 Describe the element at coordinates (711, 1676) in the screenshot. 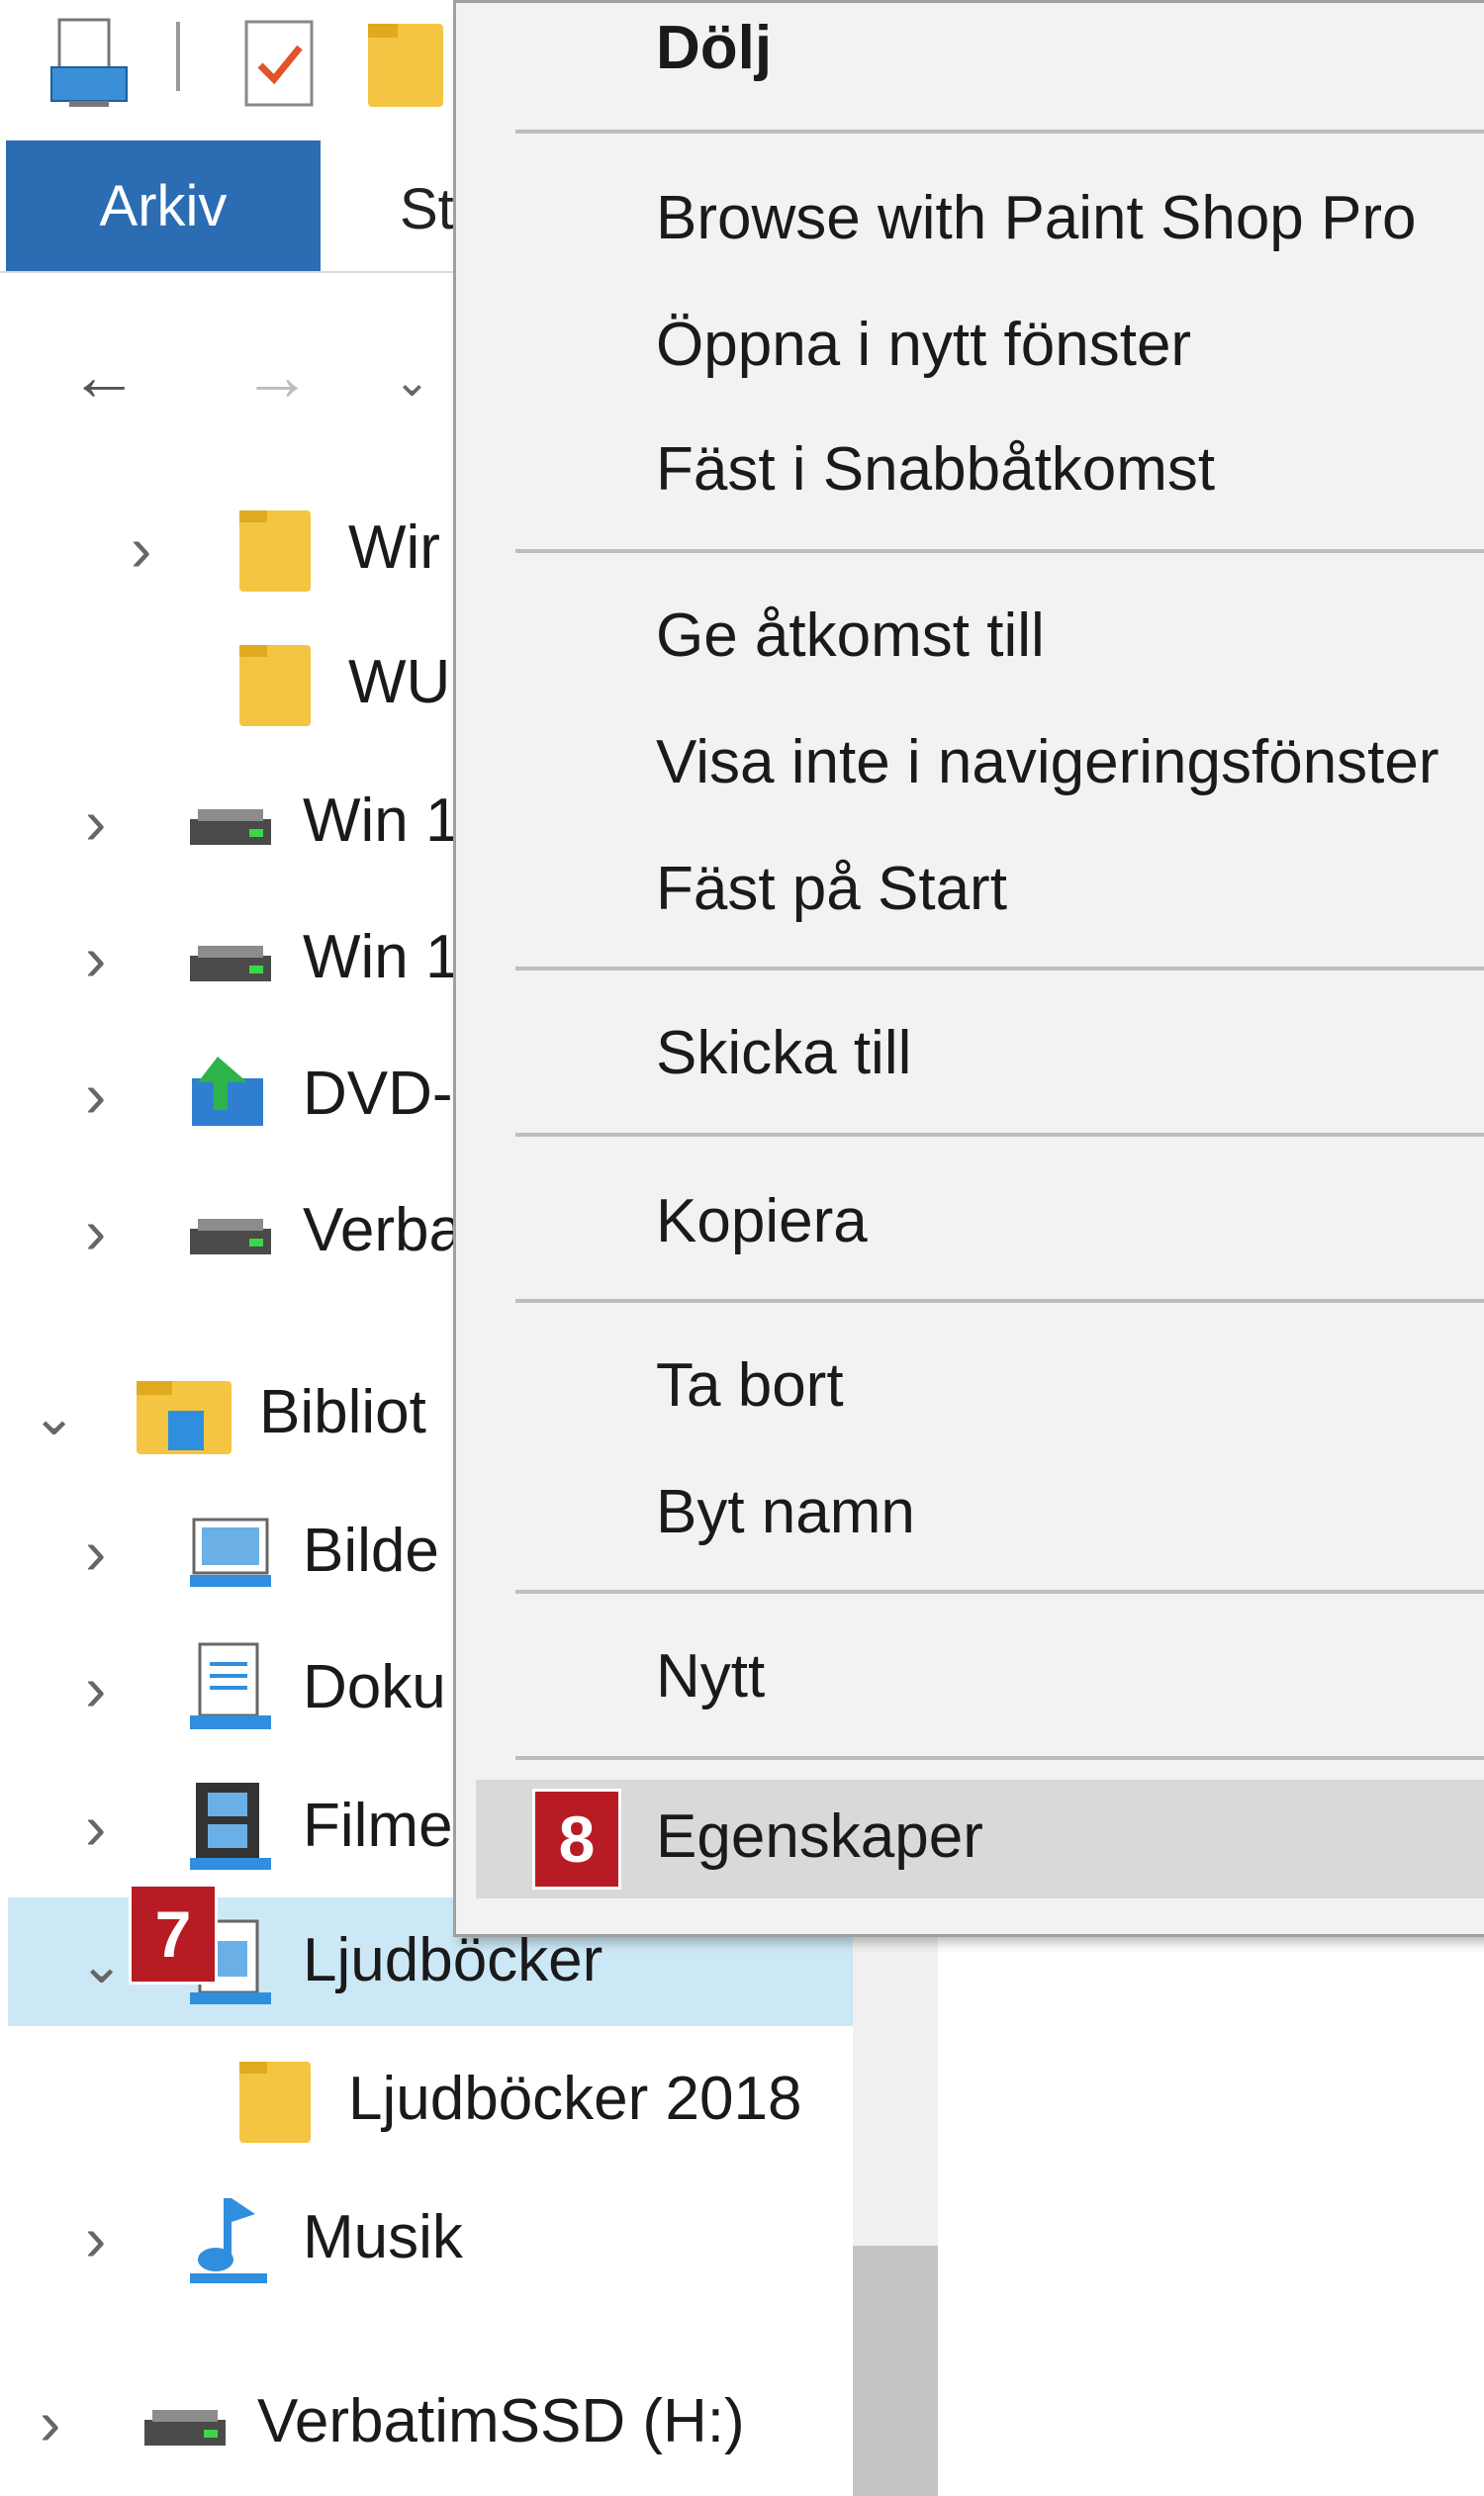

I see `menu-item-label: Nytt` at that location.